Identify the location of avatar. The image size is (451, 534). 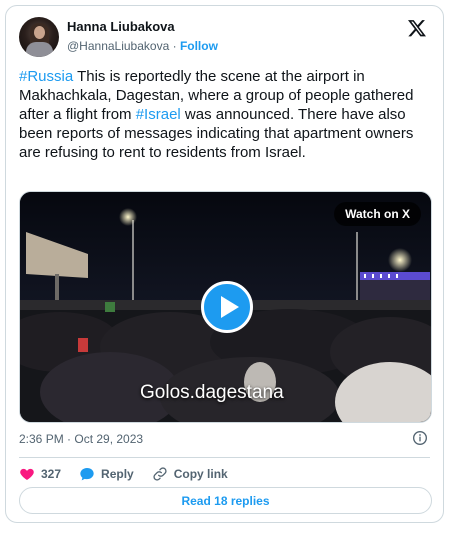
(39, 37).